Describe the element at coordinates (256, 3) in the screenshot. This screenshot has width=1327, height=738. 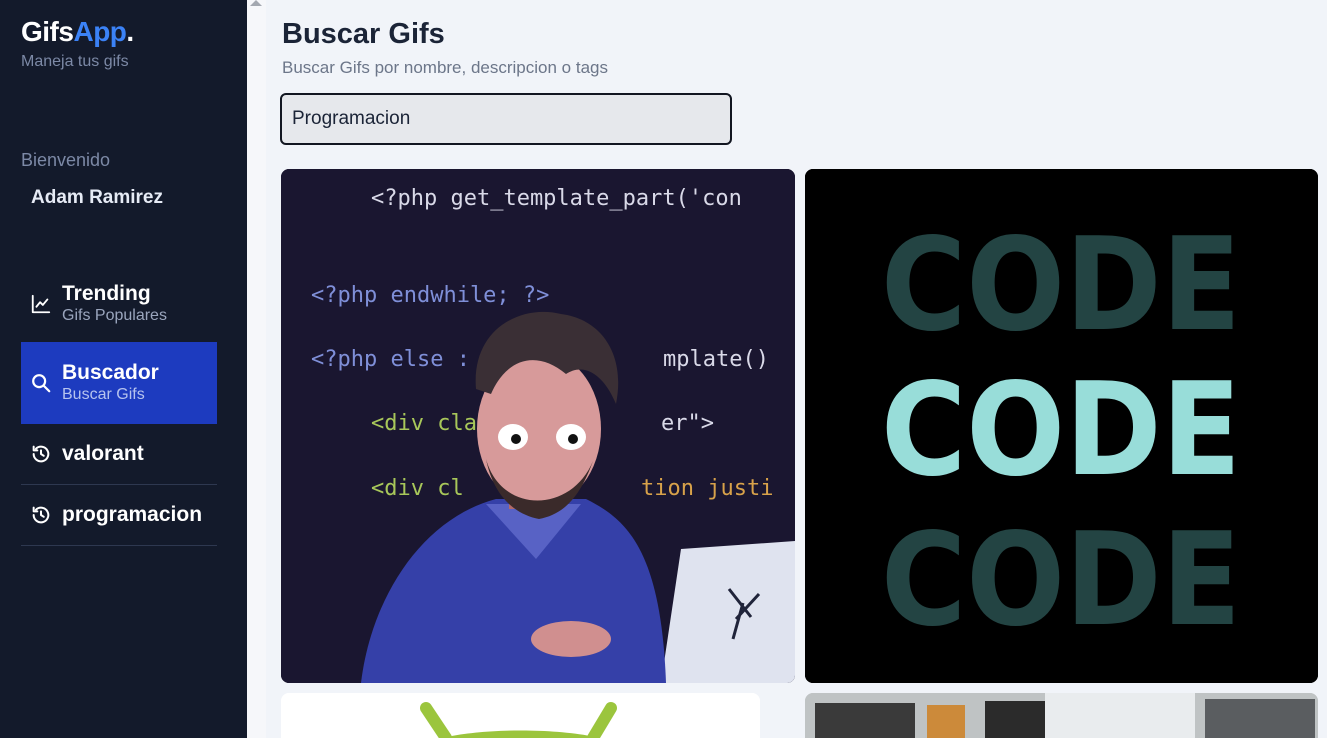
I see `scroll-up-arrow-icon` at that location.